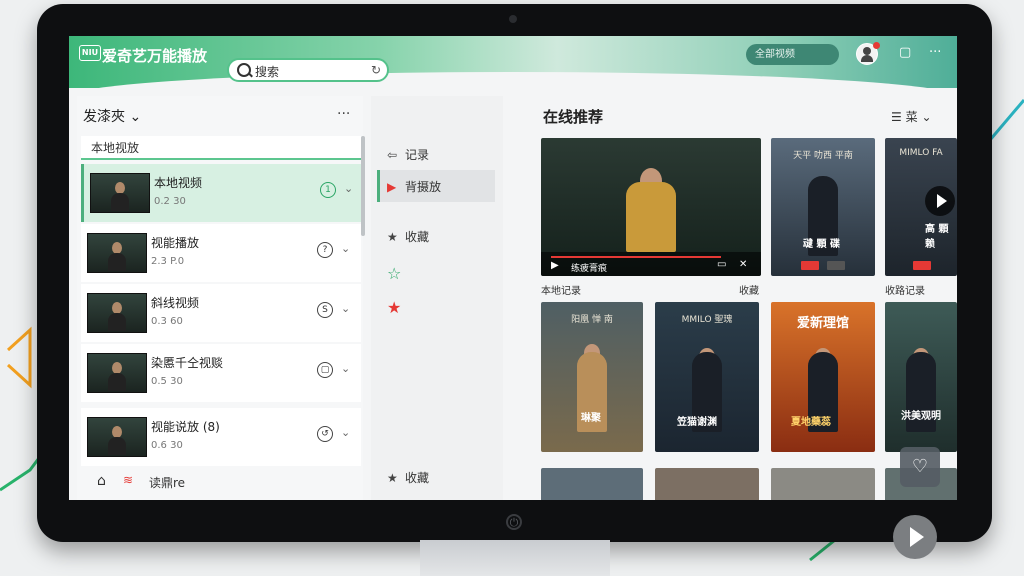  What do you see at coordinates (112, 116) in the screenshot?
I see `folder-selector: 发漆夾 ⌄` at bounding box center [112, 116].